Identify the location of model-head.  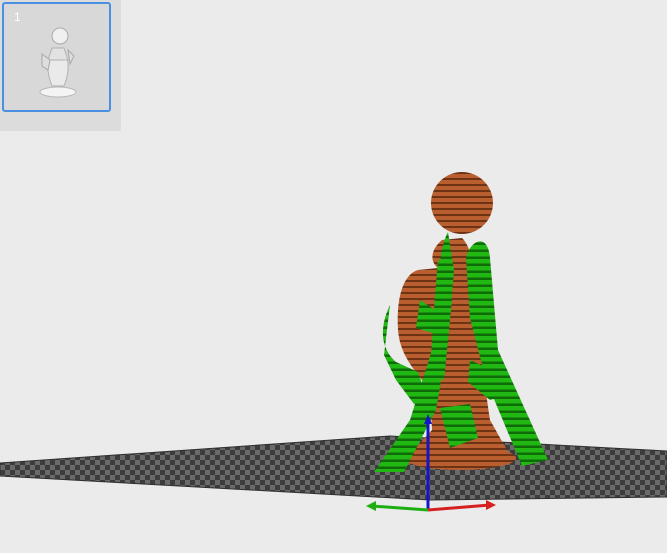
(462, 203).